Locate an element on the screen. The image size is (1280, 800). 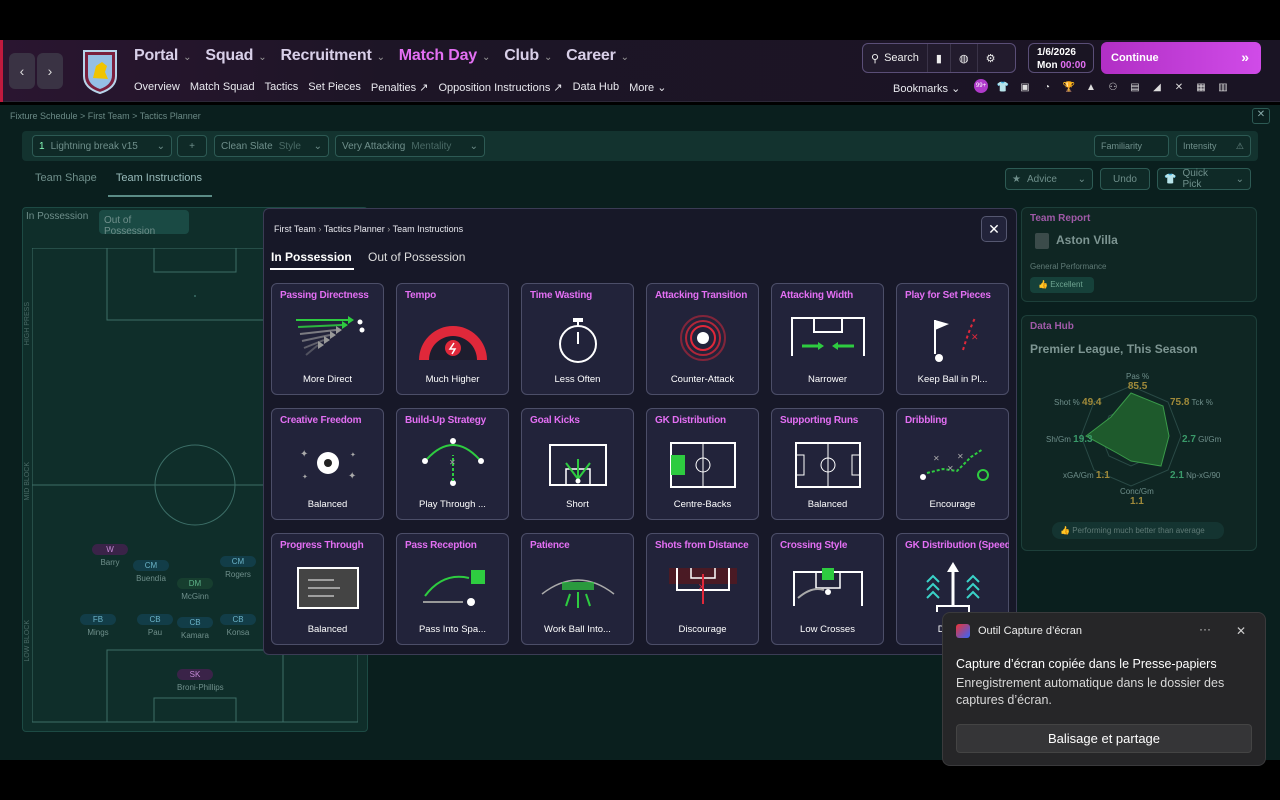
instruction-card-attacking-width: Attacking Width Narrower is located at coordinates (827, 339).